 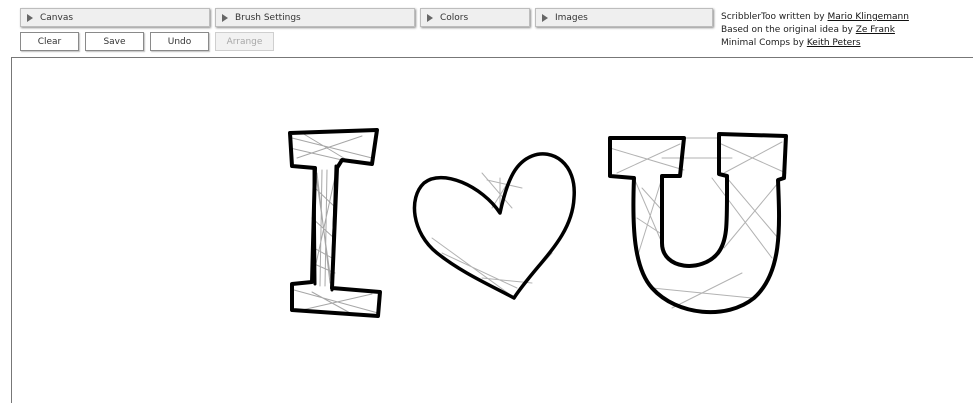 What do you see at coordinates (115, 17) in the screenshot?
I see `canvas-panel-header: Canvas` at bounding box center [115, 17].